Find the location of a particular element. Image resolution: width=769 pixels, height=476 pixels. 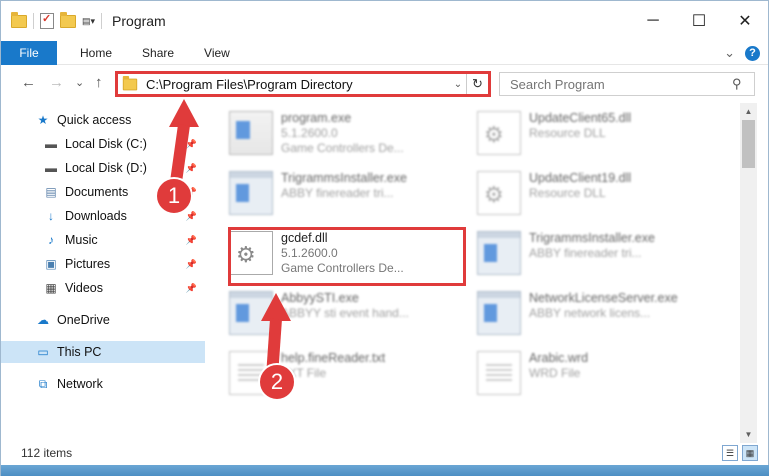

file-details: UpdateClient19.dll Resource DLL is located at coordinates (580, 186).